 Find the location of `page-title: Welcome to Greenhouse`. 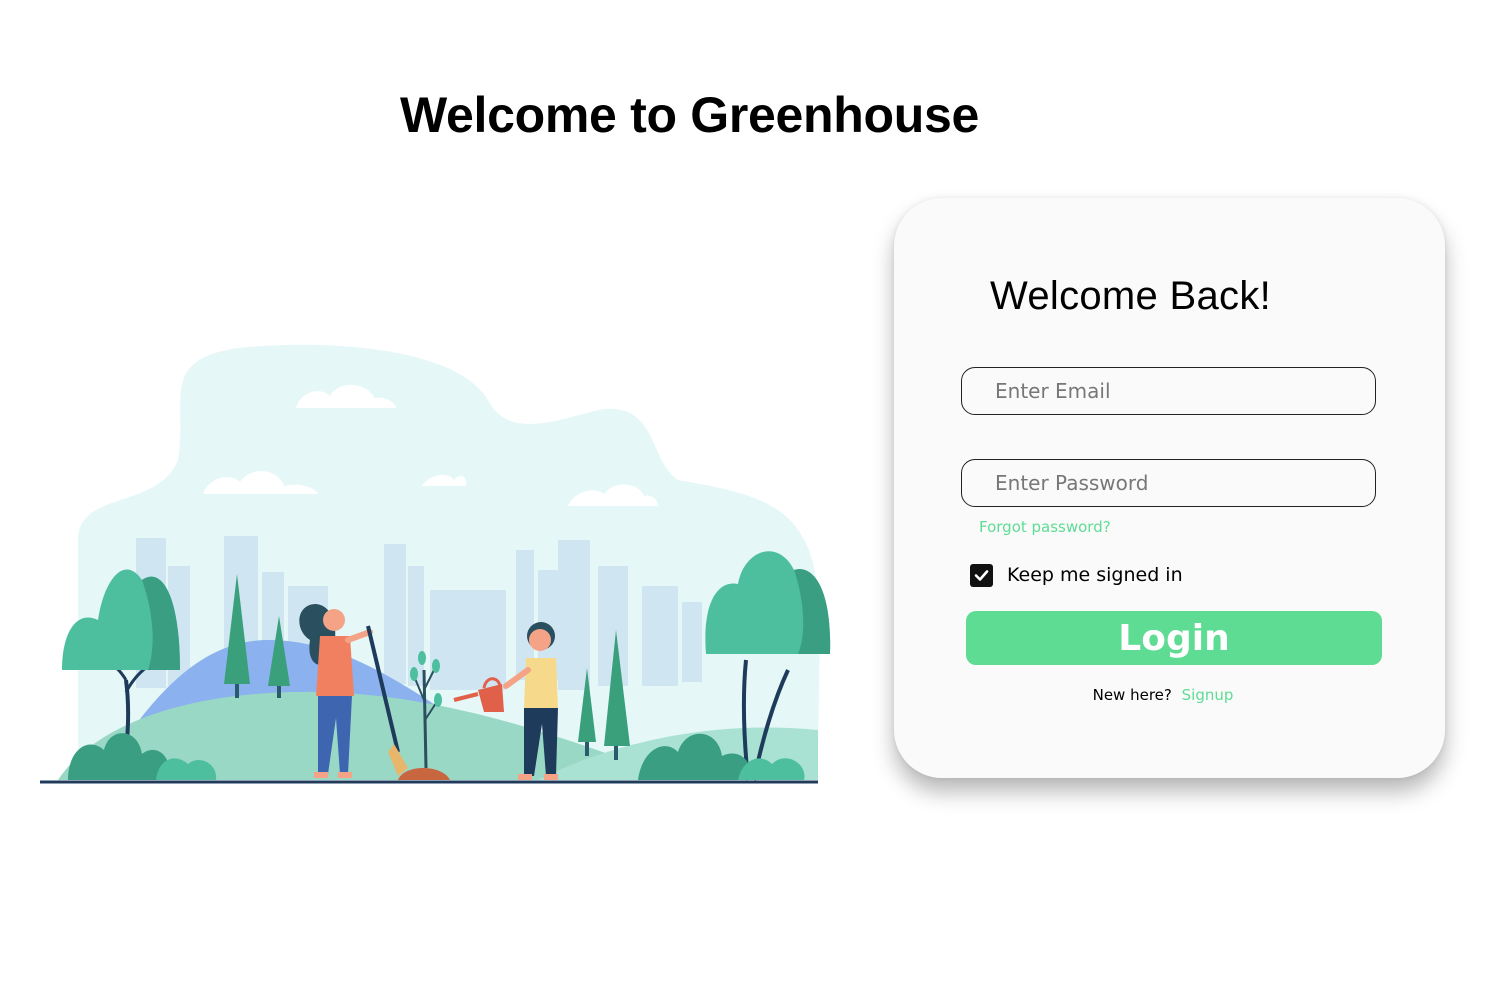

page-title: Welcome to Greenhouse is located at coordinates (690, 115).